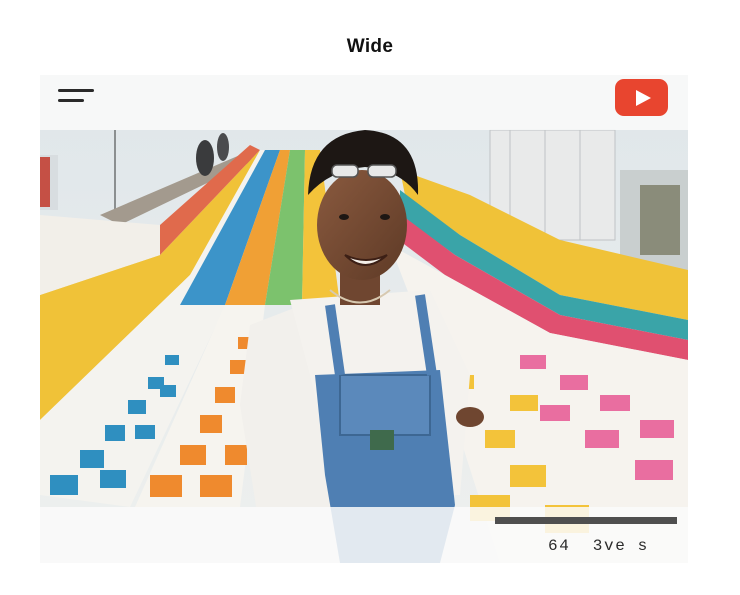 Image resolution: width=740 pixels, height=595 pixels. Describe the element at coordinates (598, 546) in the screenshot. I see `video-caption: 64 3ve s` at that location.